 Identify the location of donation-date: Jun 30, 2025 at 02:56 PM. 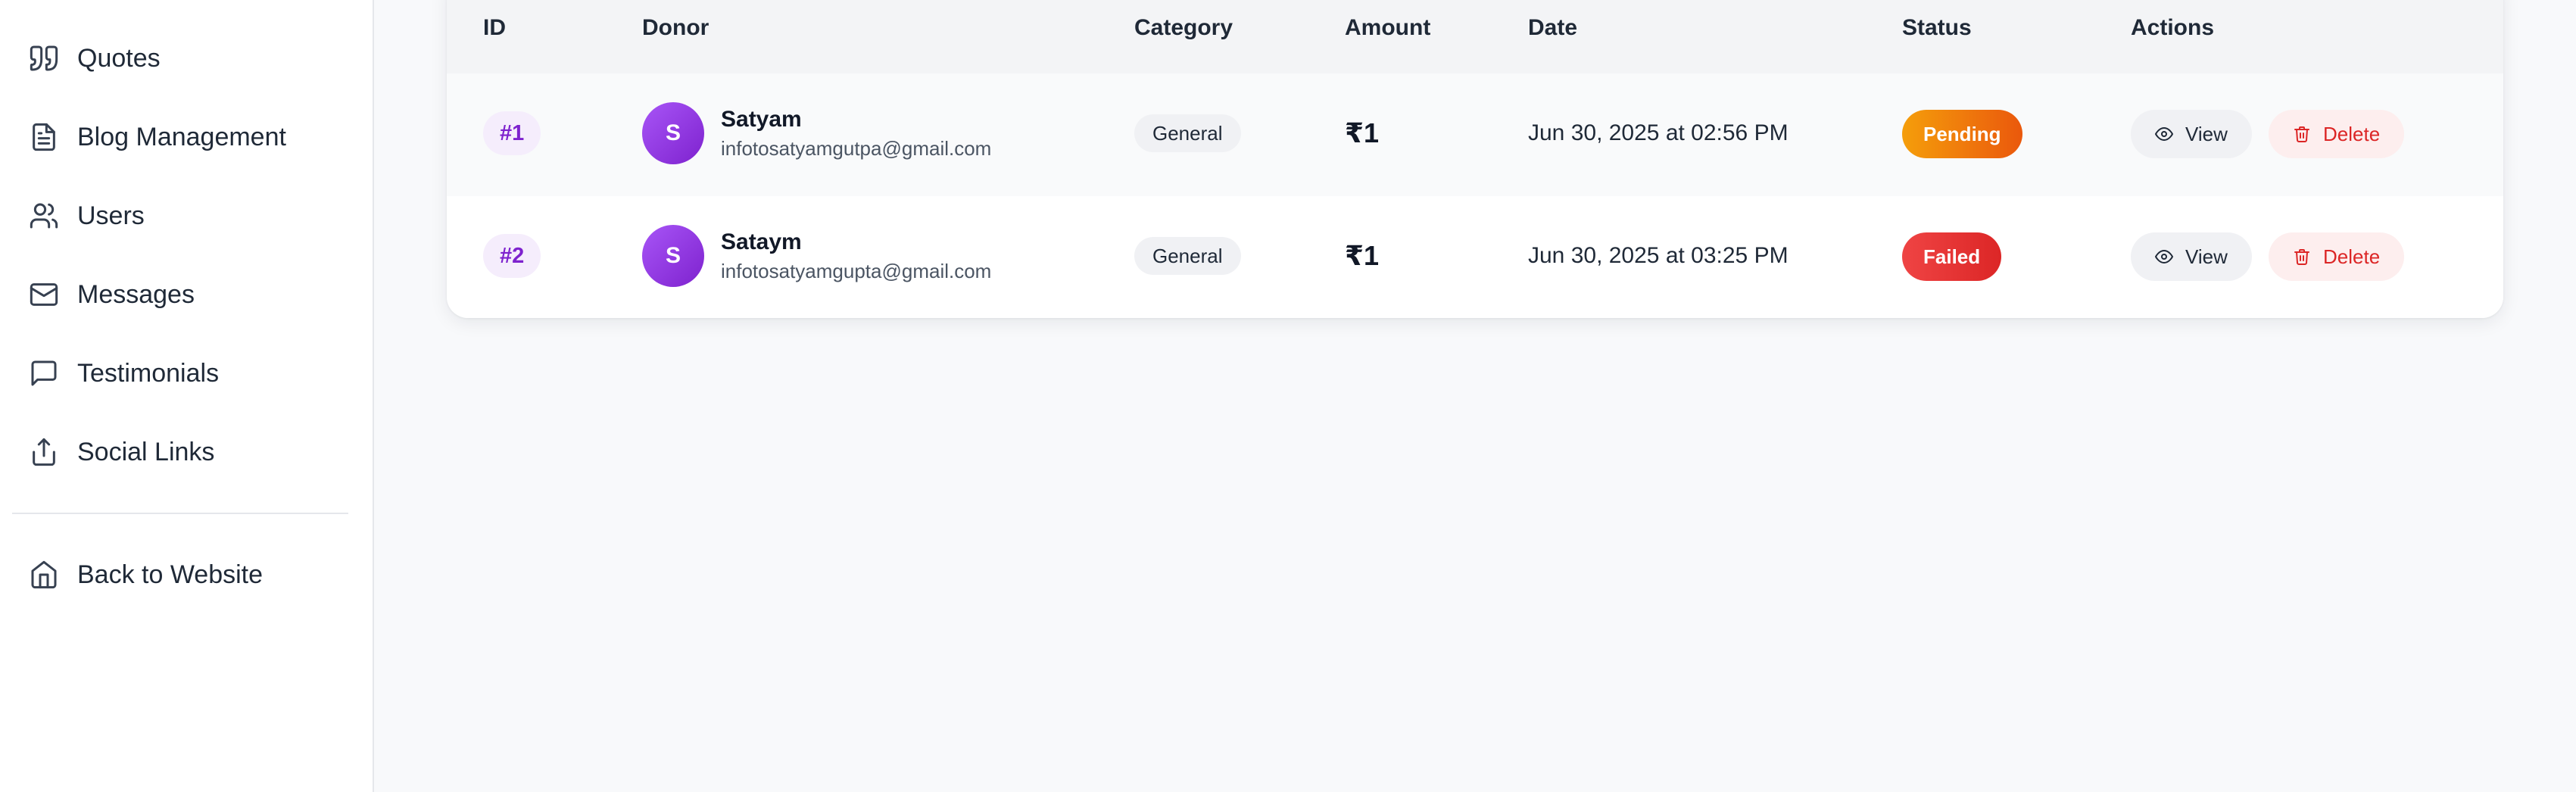
(1658, 132).